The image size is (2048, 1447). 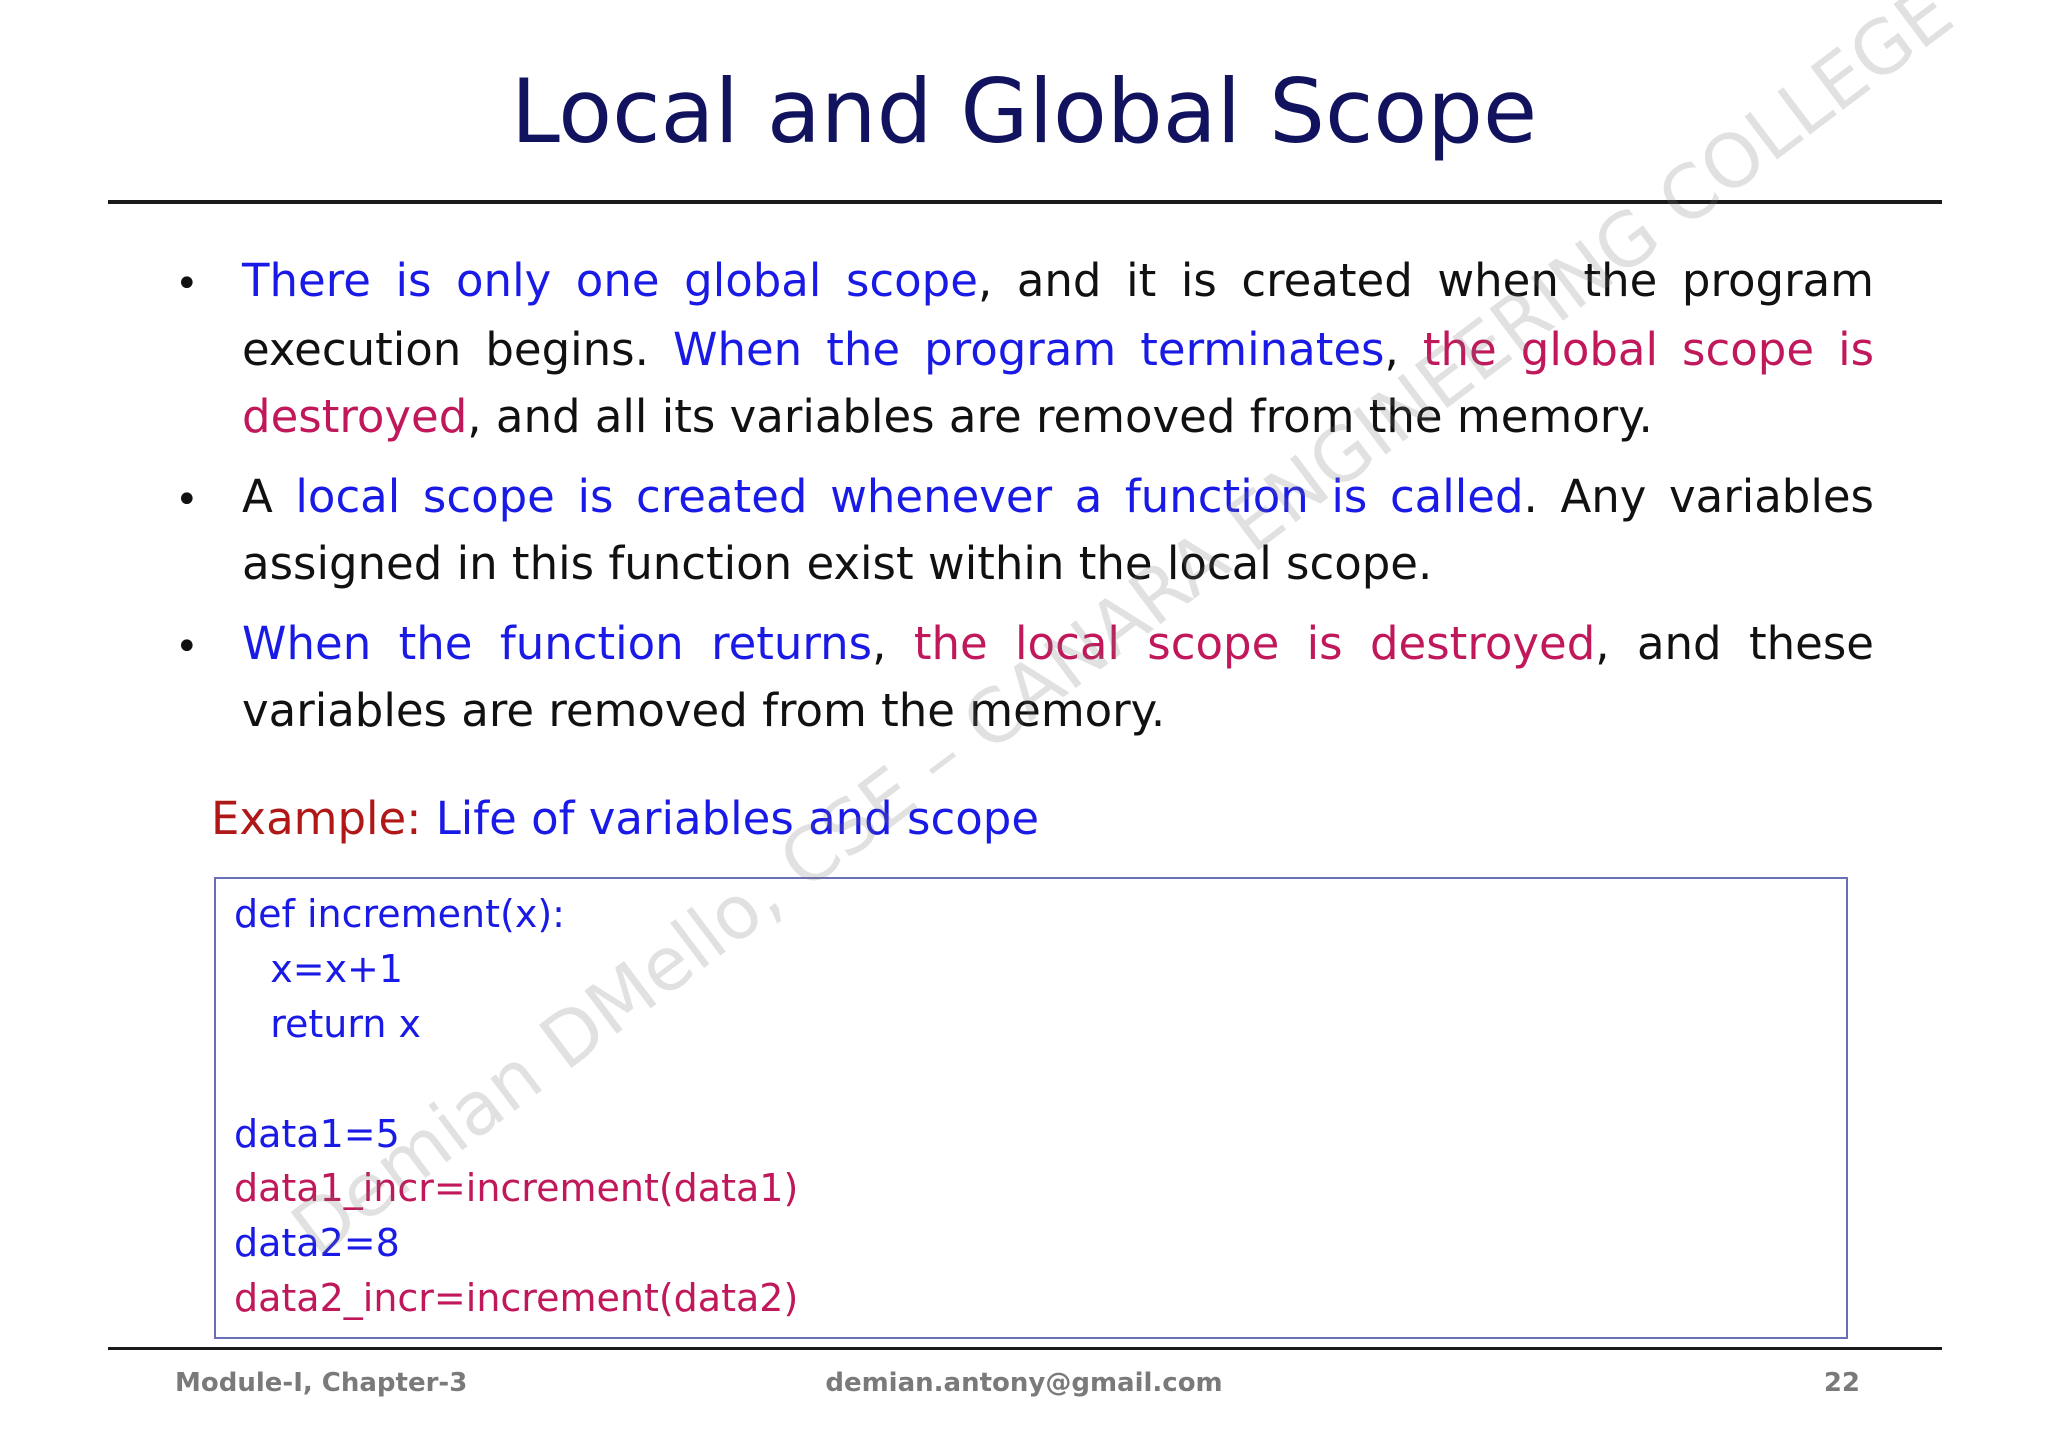 What do you see at coordinates (1841, 1383) in the screenshot?
I see `page-number: 22` at bounding box center [1841, 1383].